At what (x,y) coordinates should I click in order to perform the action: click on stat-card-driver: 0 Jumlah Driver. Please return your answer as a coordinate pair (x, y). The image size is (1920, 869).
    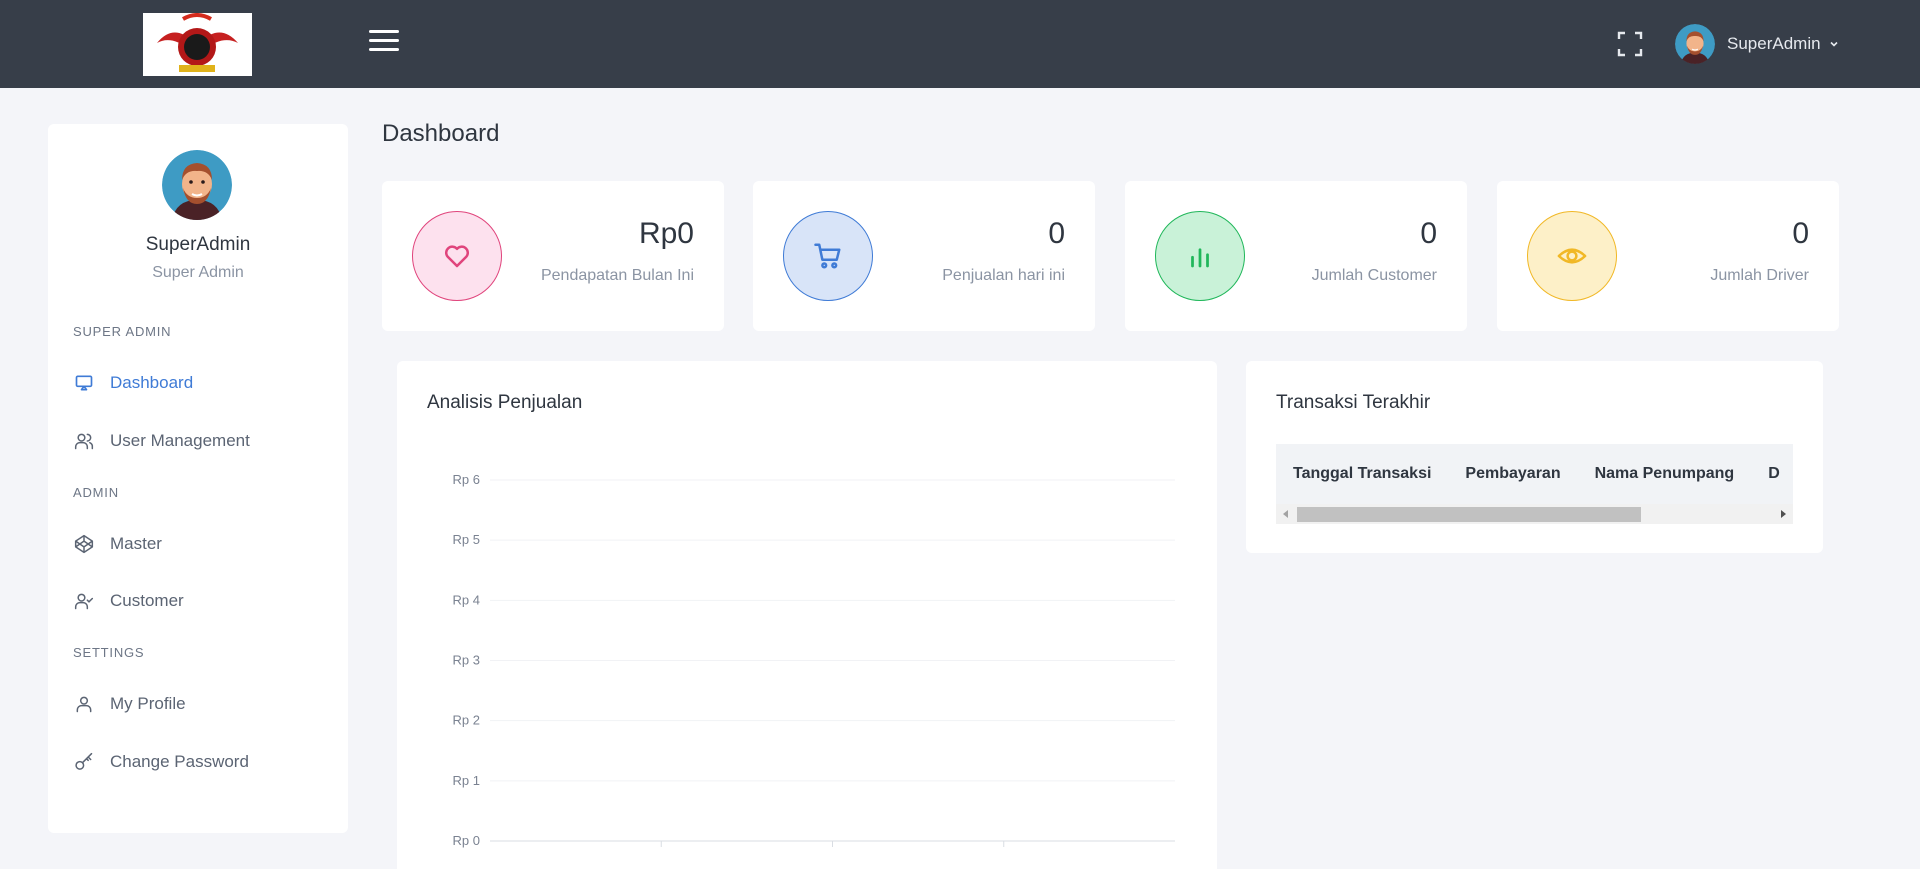
    Looking at the image, I should click on (1668, 256).